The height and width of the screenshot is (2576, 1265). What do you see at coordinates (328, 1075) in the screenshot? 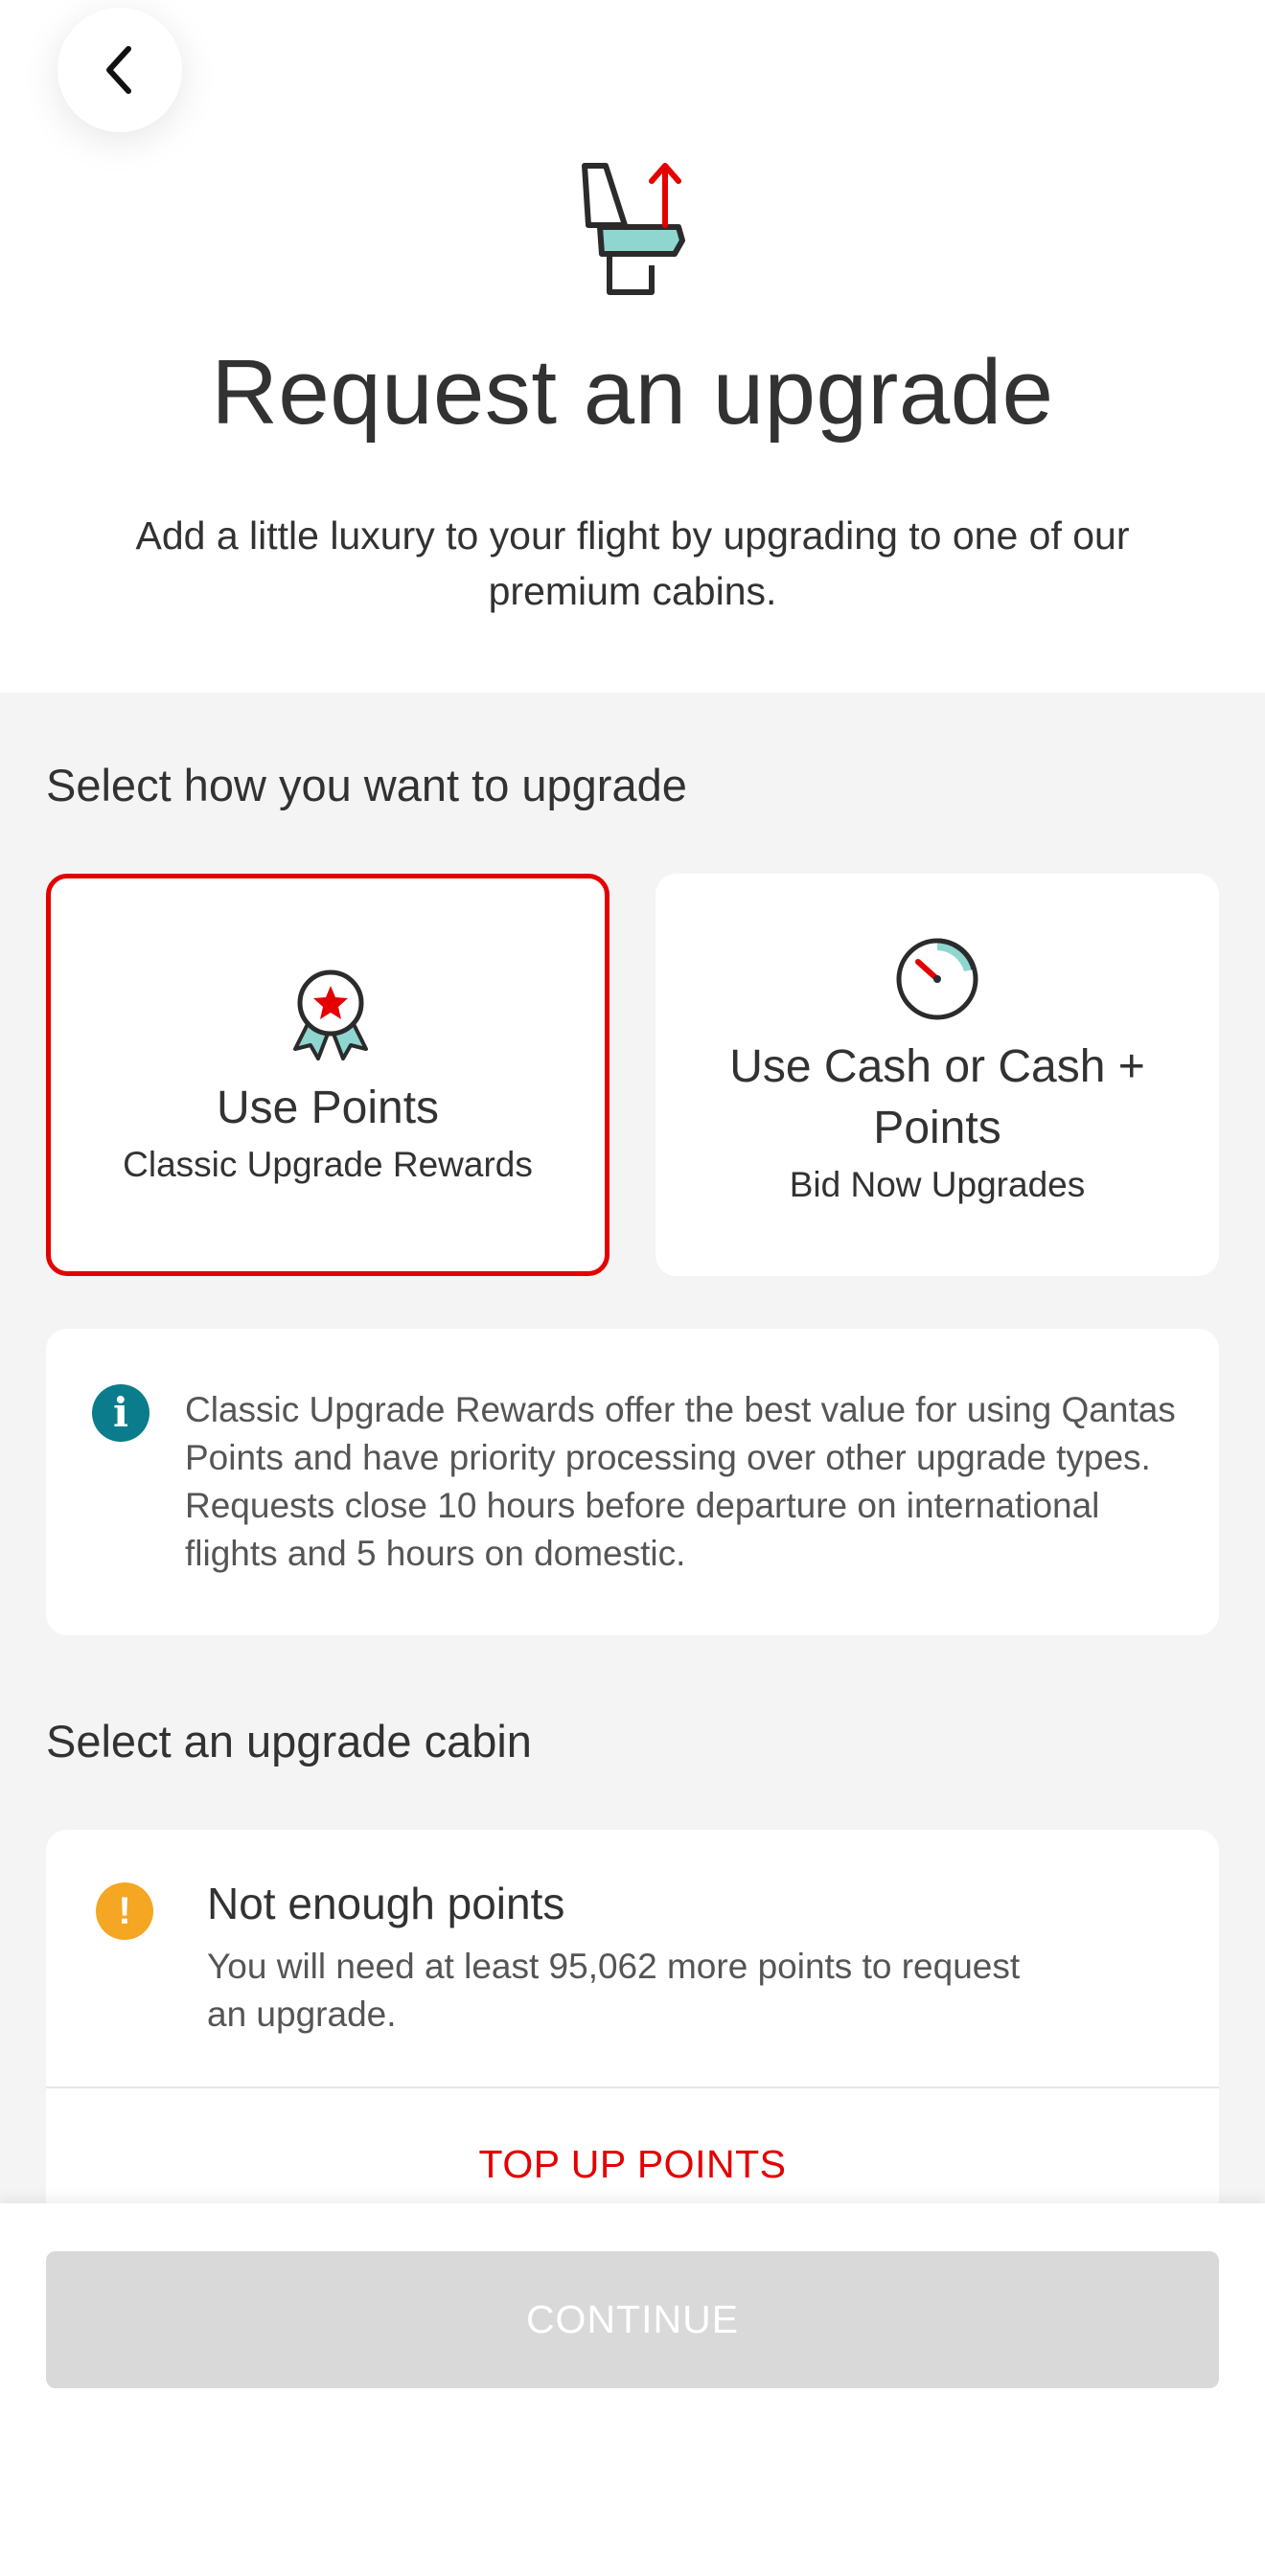
I see `use-points-option: Use Points Classic Upgrade Rewards` at bounding box center [328, 1075].